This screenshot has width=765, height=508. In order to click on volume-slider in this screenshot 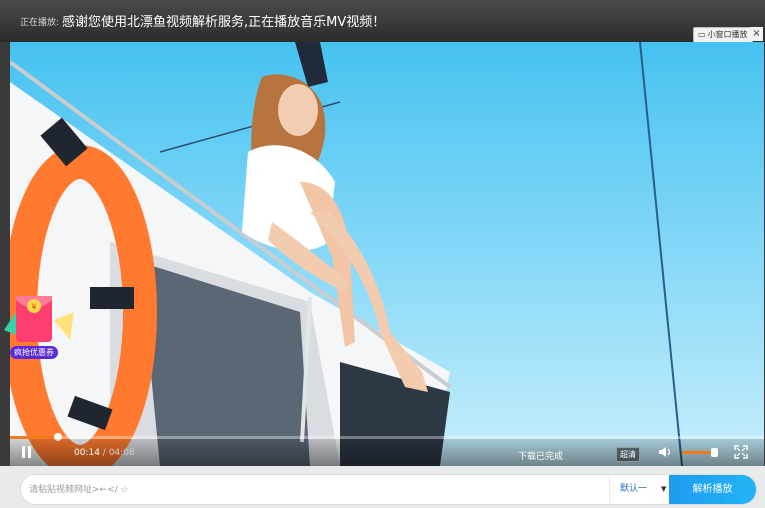, I will do `click(700, 452)`.